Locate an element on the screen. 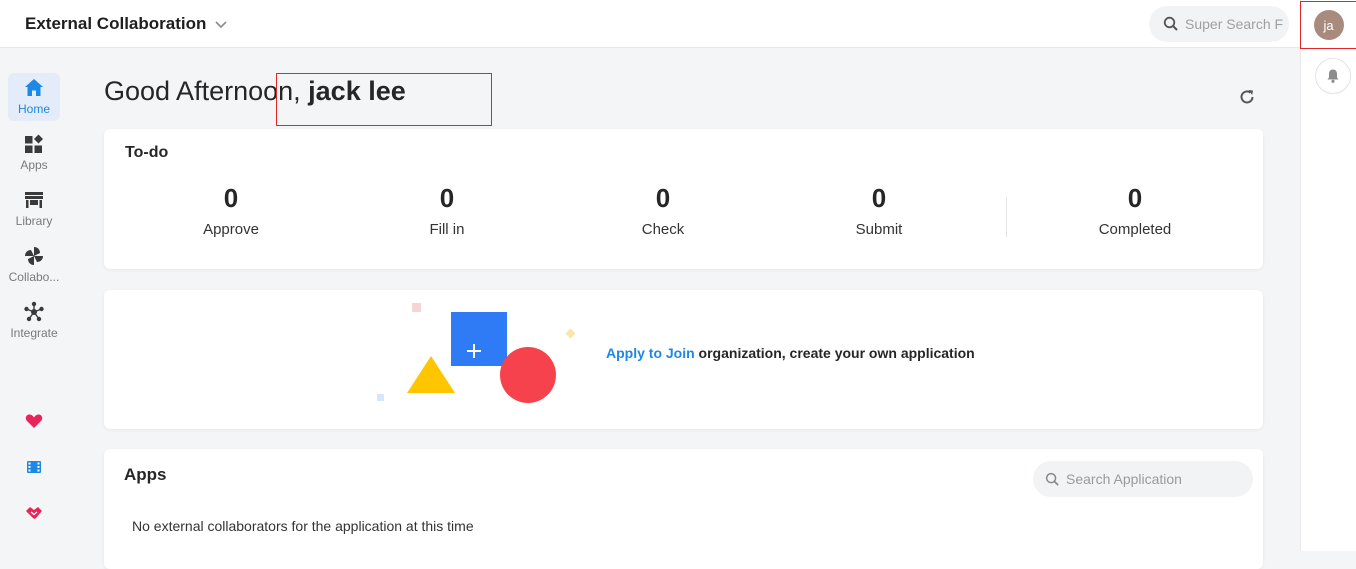 The width and height of the screenshot is (1356, 569). sidebar-item-home: Home is located at coordinates (34, 97).